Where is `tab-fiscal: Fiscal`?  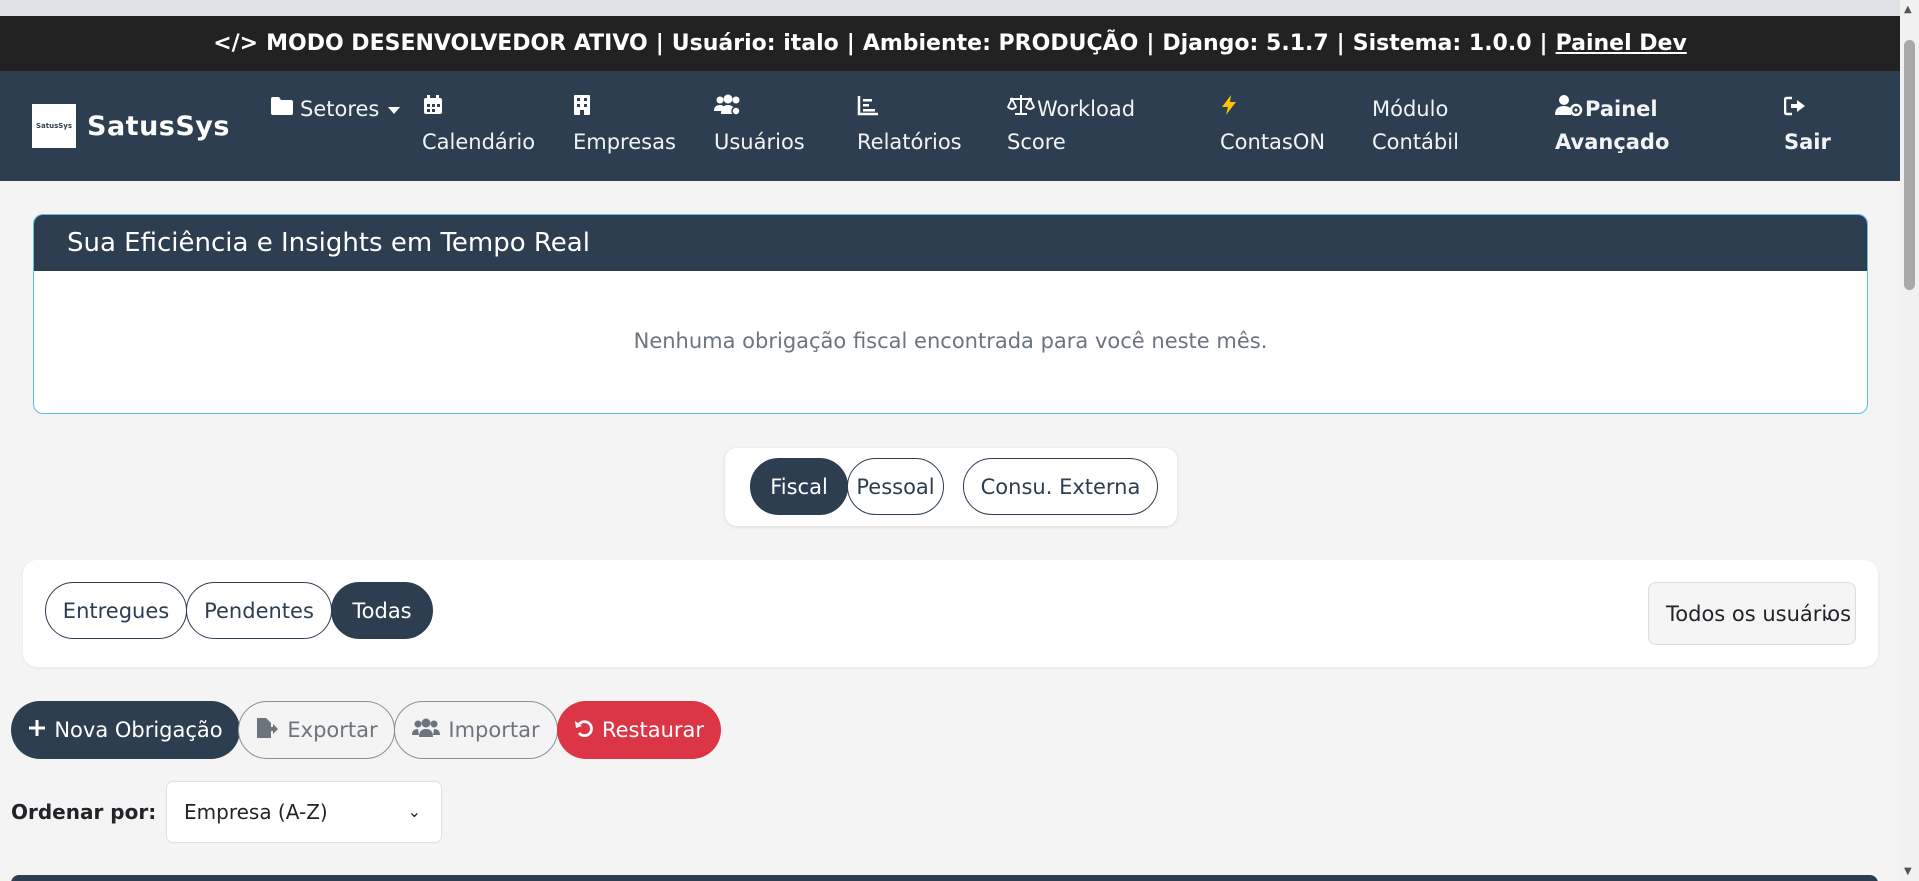
tab-fiscal: Fiscal is located at coordinates (799, 486).